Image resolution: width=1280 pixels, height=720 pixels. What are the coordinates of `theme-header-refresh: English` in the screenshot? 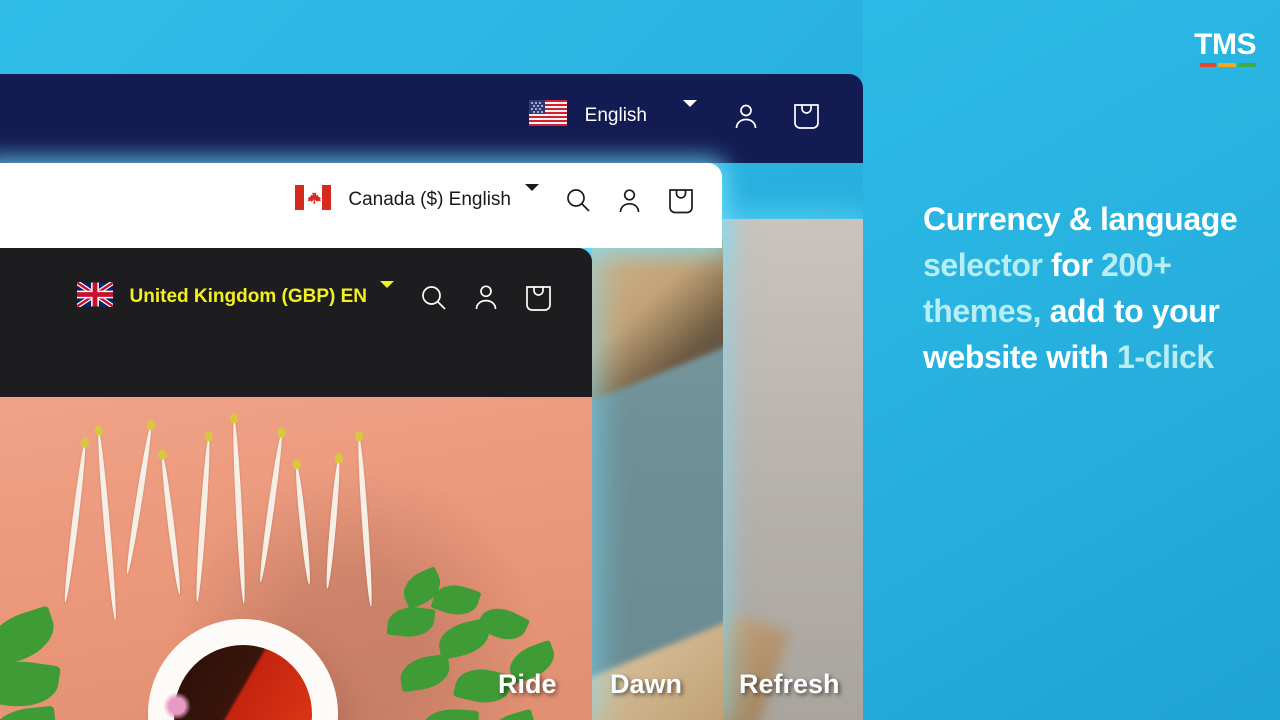 It's located at (431, 118).